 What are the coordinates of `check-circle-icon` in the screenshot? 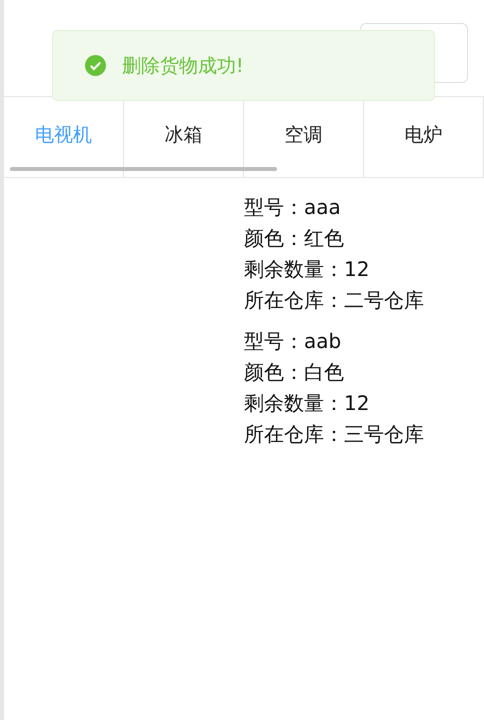 It's located at (95, 65).